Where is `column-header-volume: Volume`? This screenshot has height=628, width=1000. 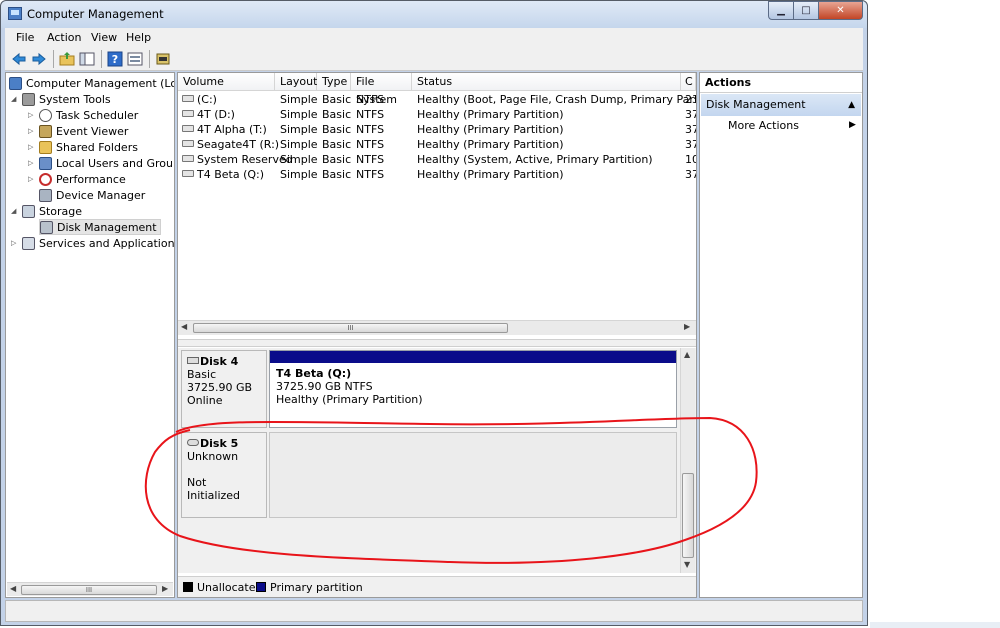
column-header-volume: Volume is located at coordinates (226, 82).